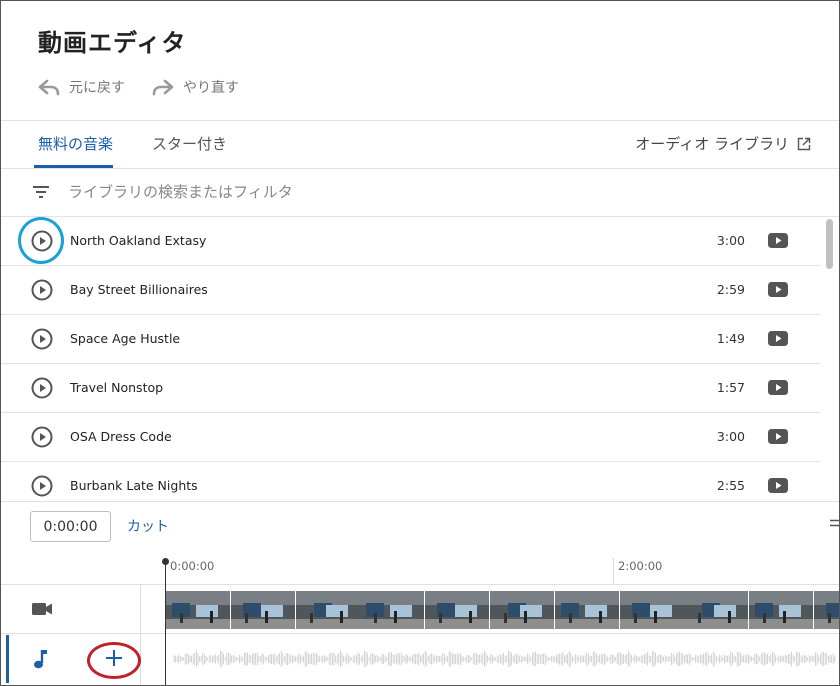 Image resolution: width=840 pixels, height=686 pixels. Describe the element at coordinates (613, 571) in the screenshot. I see `ruler-tick` at that location.